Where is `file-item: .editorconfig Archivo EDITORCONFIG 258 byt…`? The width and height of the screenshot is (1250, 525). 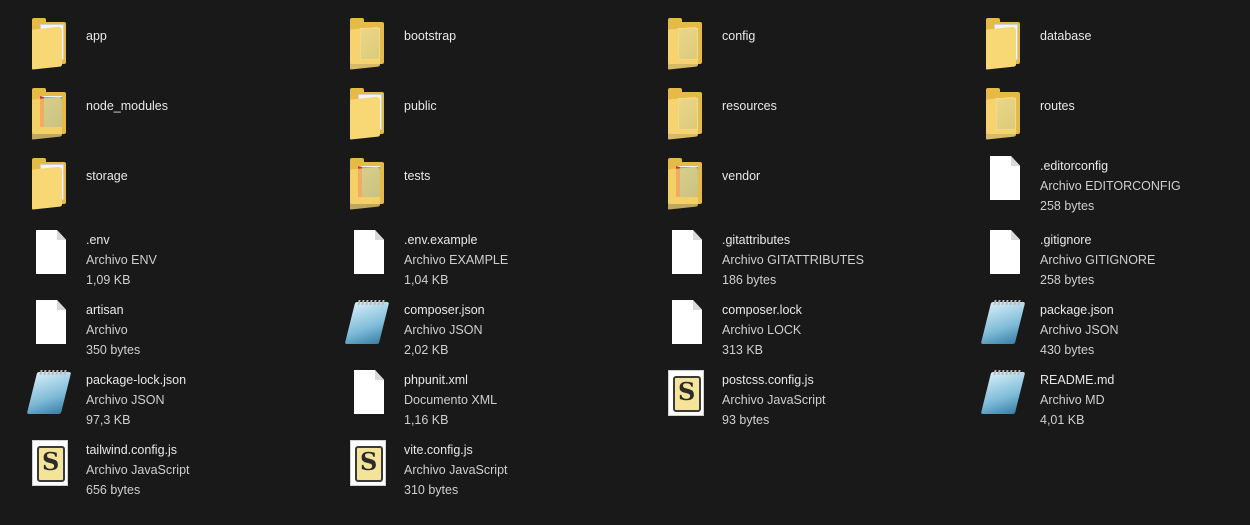
file-item: .editorconfig Archivo EDITORCONFIG 258 byt… is located at coordinates (1117, 183).